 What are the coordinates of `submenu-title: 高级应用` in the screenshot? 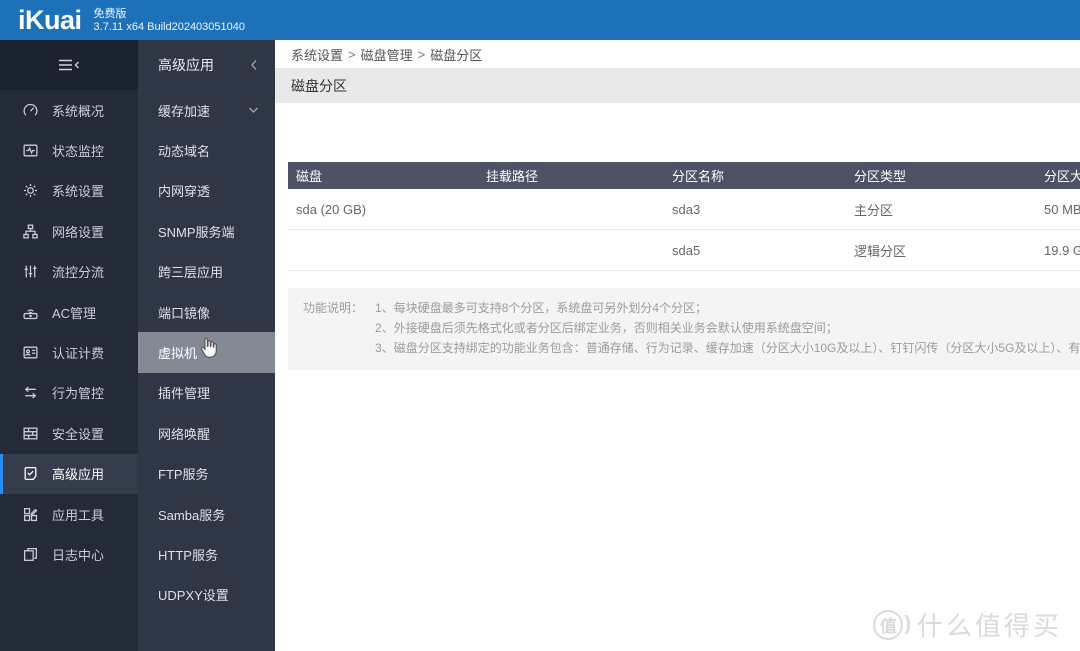 It's located at (186, 65).